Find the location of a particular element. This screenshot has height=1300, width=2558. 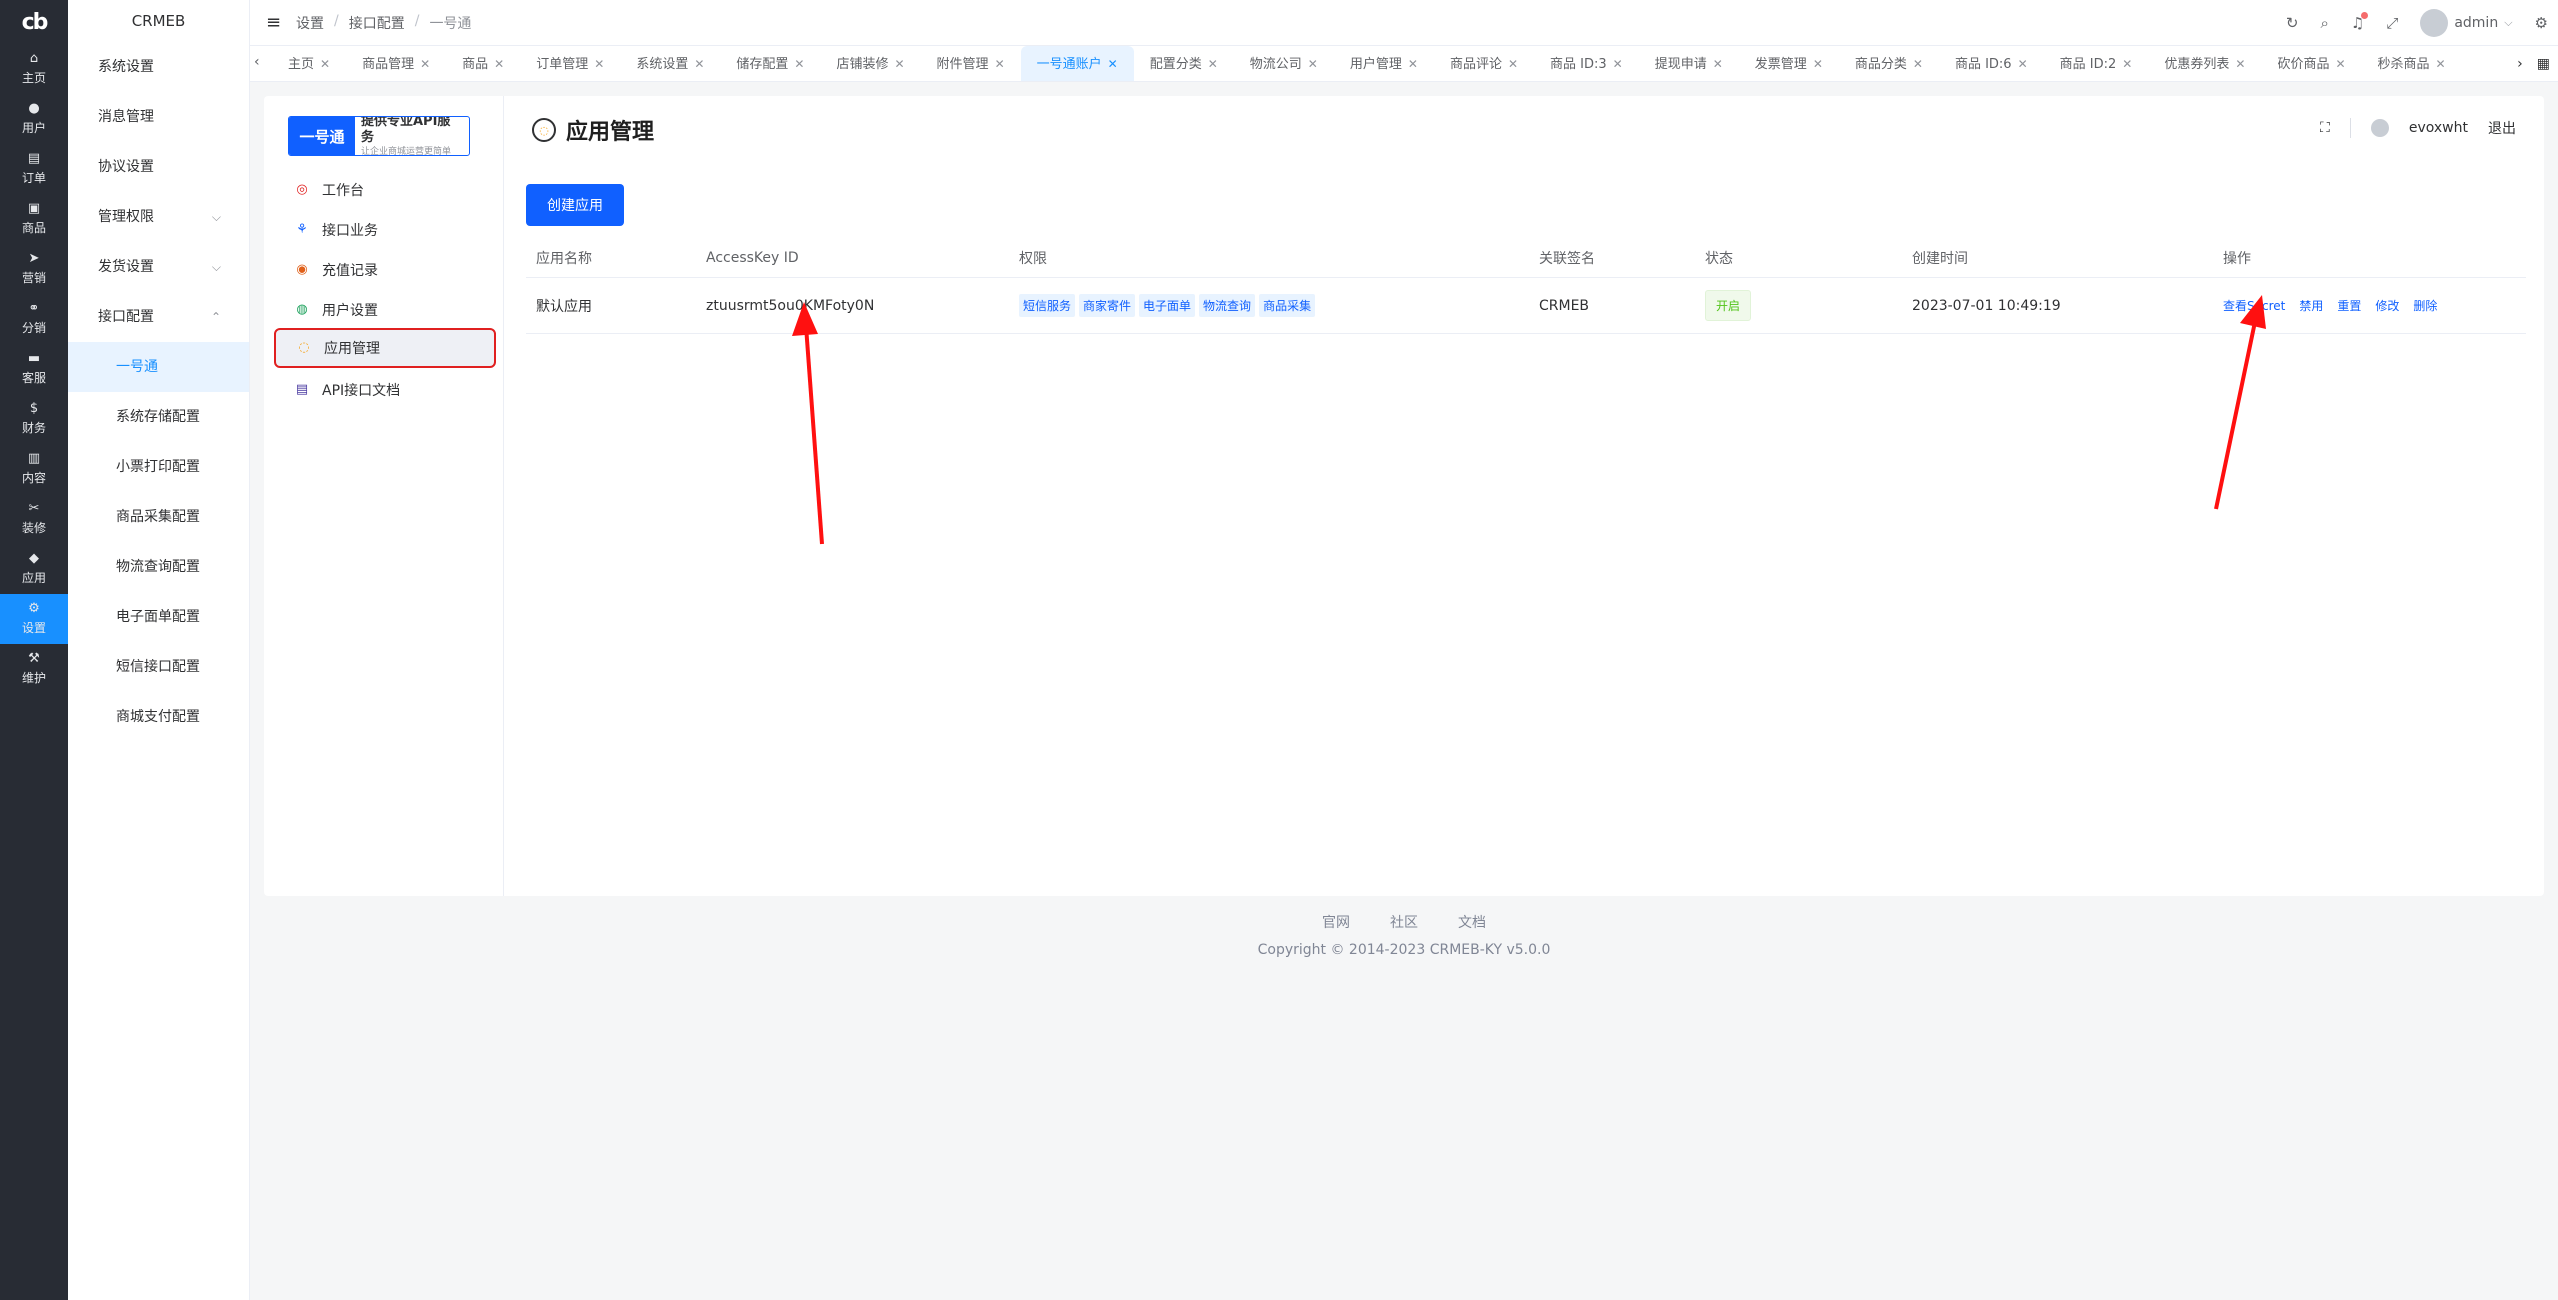

rail-item-11: ⚙ 设置 is located at coordinates (34, 619).